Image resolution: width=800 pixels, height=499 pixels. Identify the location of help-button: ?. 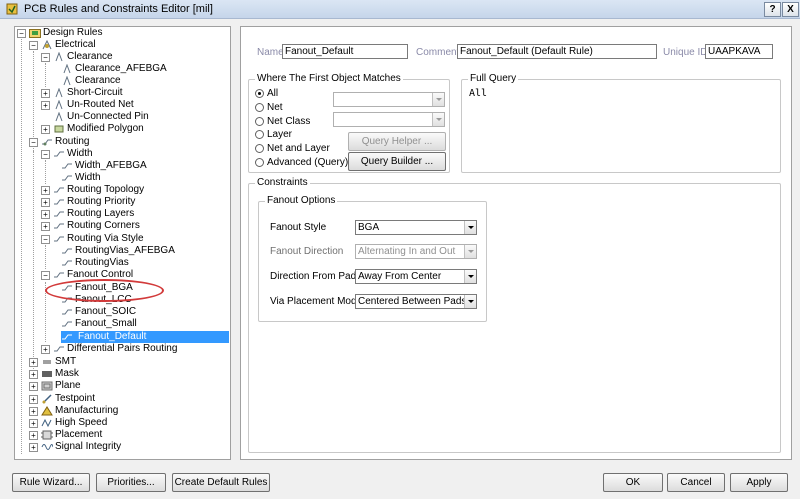
(772, 9).